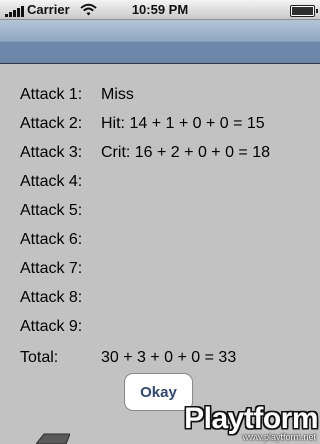 Image resolution: width=320 pixels, height=444 pixels. What do you see at coordinates (51, 297) in the screenshot?
I see `attack-label: Attack 8:` at bounding box center [51, 297].